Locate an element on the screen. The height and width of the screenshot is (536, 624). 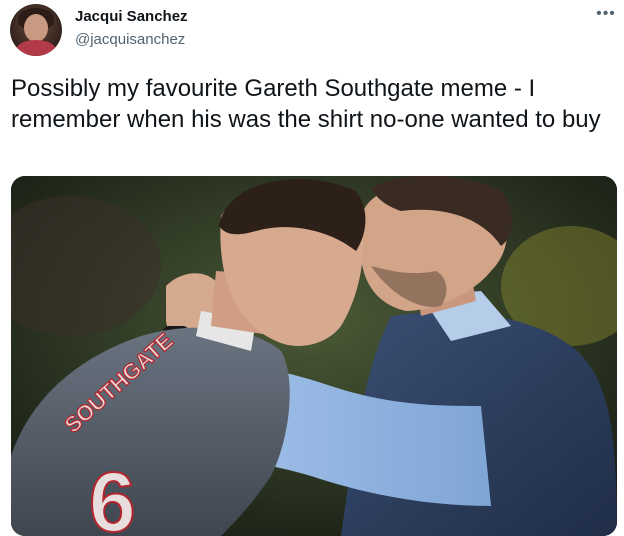
avatar is located at coordinates (36, 30).